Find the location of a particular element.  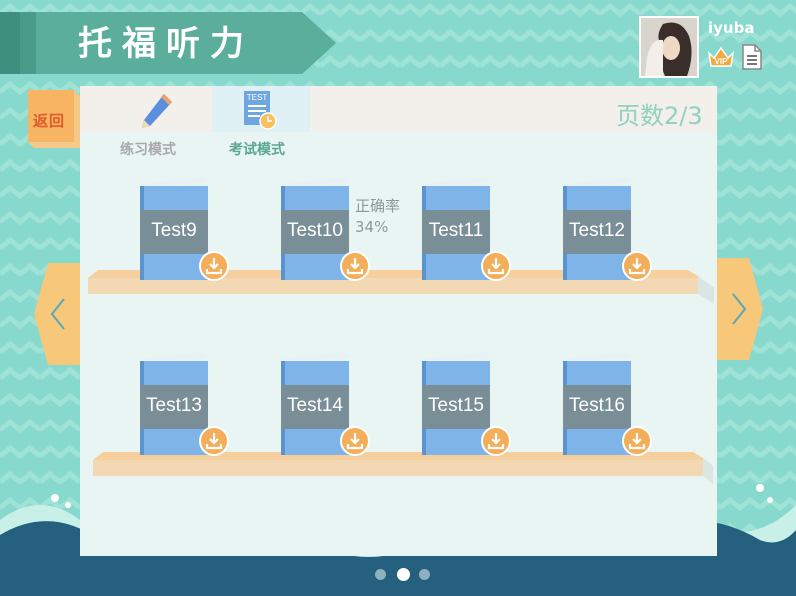

test-paper-icon: TEST is located at coordinates (261, 111).